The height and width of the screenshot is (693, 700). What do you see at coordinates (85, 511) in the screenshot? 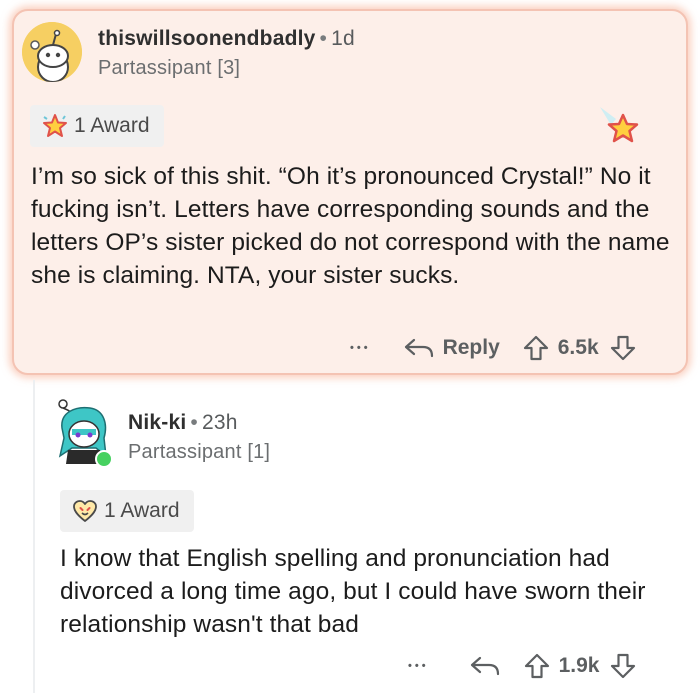
I see `heart-eyes-award-icon` at bounding box center [85, 511].